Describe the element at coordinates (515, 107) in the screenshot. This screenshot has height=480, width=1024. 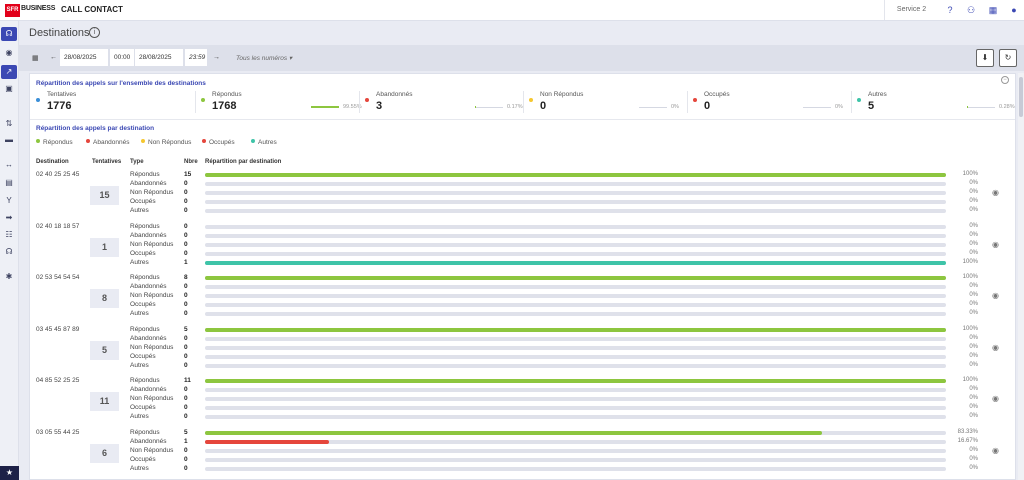
I see `stat-percent: 0.17%` at that location.